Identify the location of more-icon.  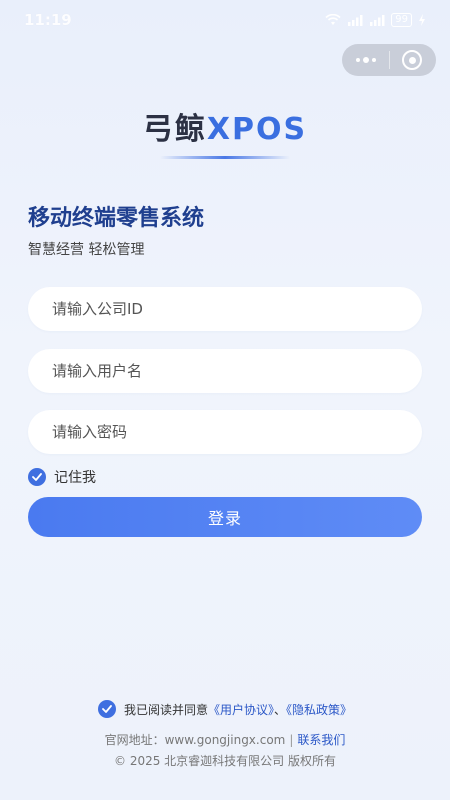
(366, 60).